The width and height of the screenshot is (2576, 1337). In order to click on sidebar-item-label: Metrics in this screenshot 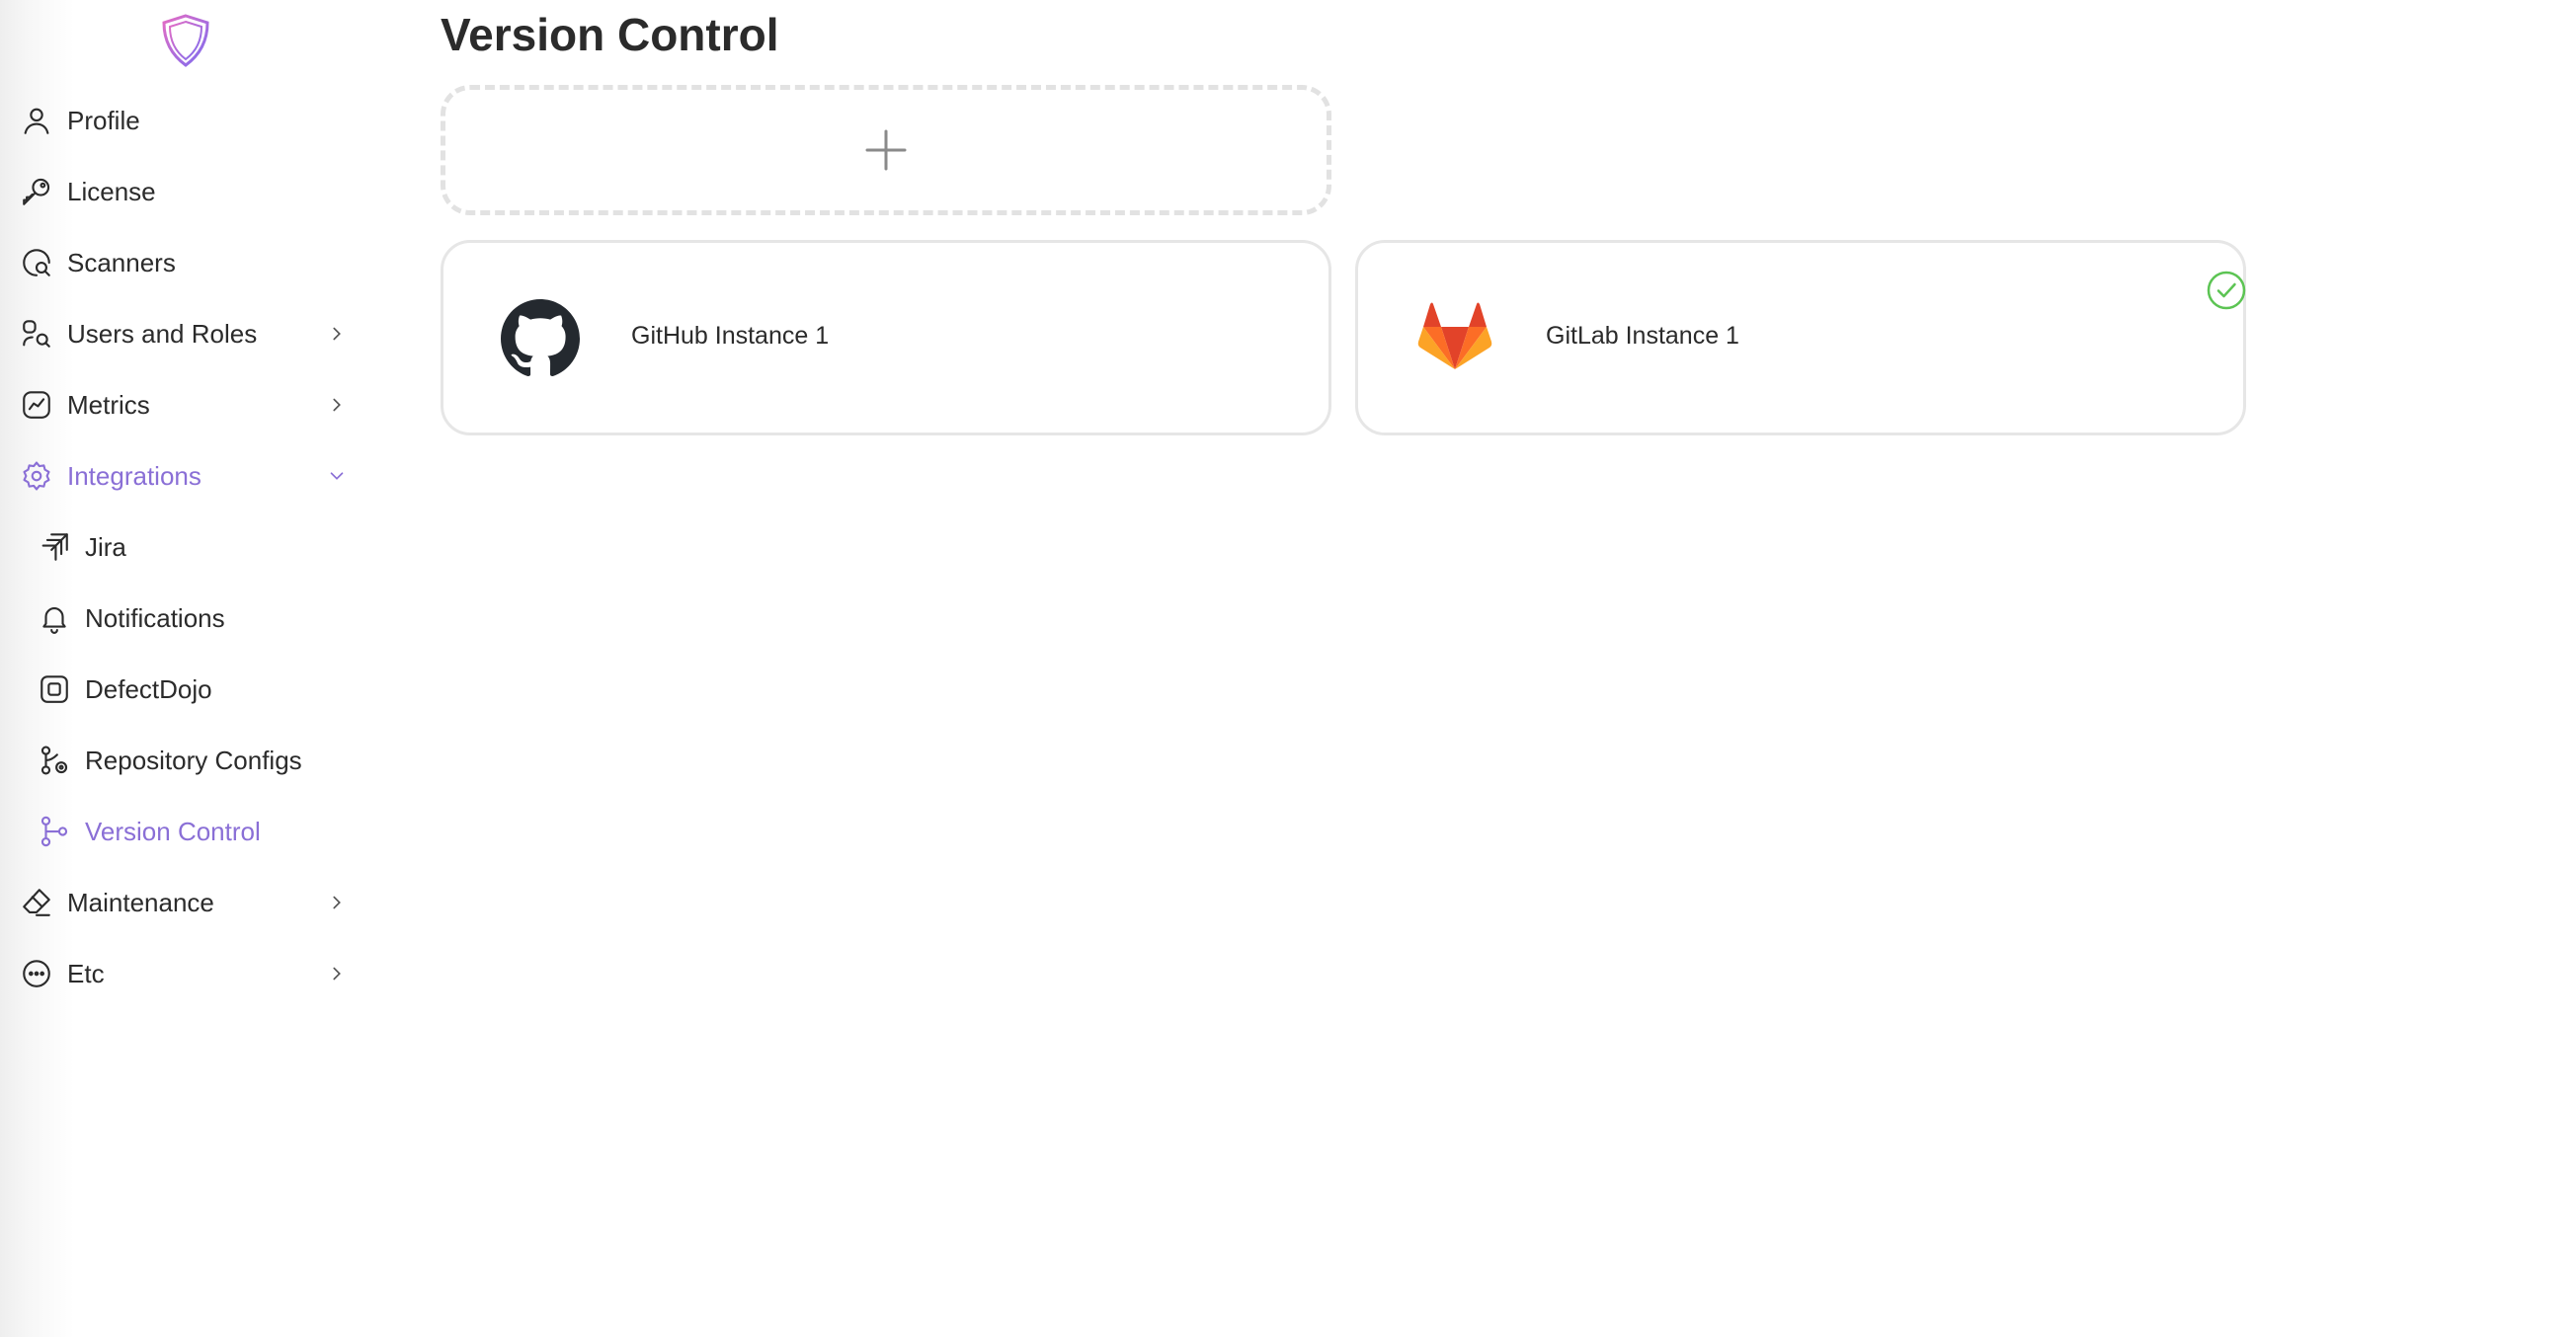, I will do `click(108, 404)`.